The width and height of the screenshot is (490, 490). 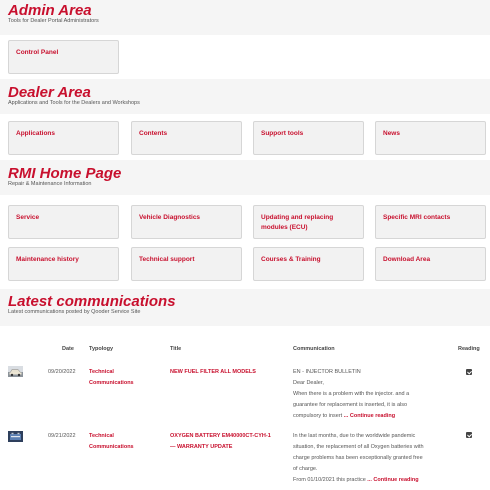 What do you see at coordinates (68, 349) in the screenshot?
I see `column-header-date: Date` at bounding box center [68, 349].